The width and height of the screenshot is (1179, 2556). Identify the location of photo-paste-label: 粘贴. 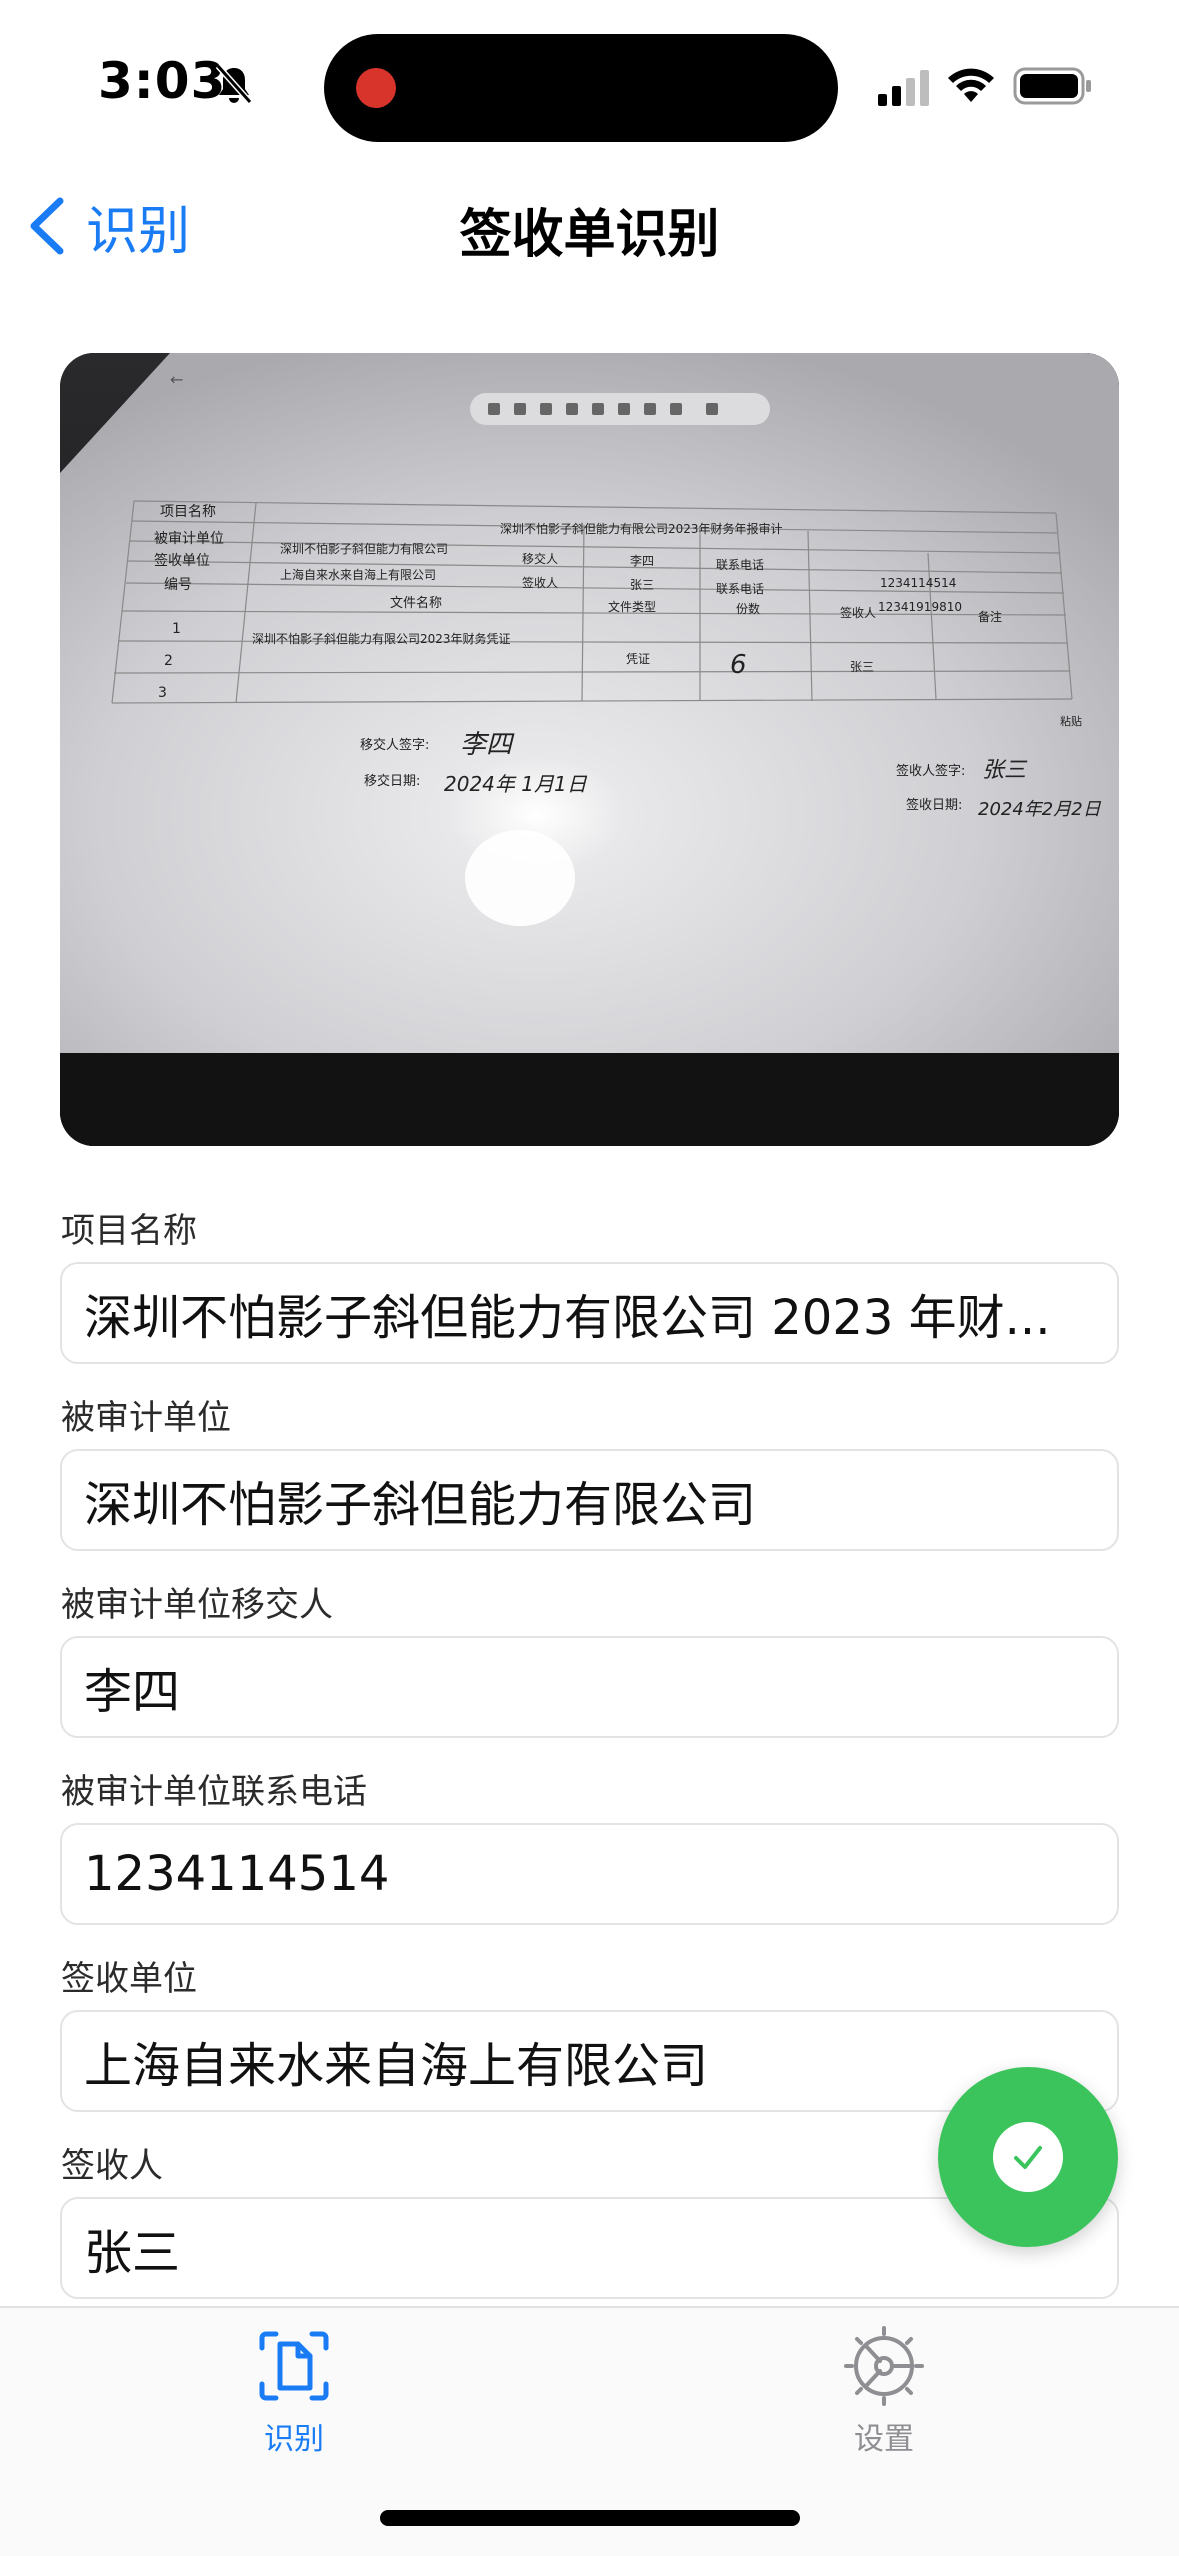
(1071, 721).